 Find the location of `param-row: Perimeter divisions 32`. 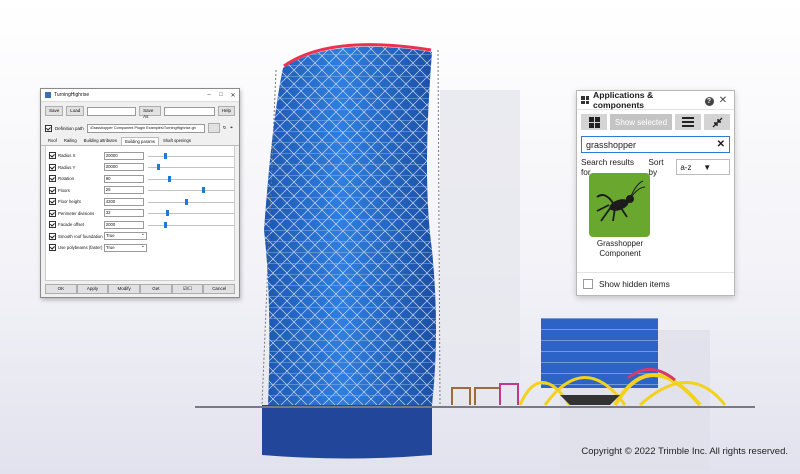

param-row: Perimeter divisions 32 is located at coordinates (140, 214).